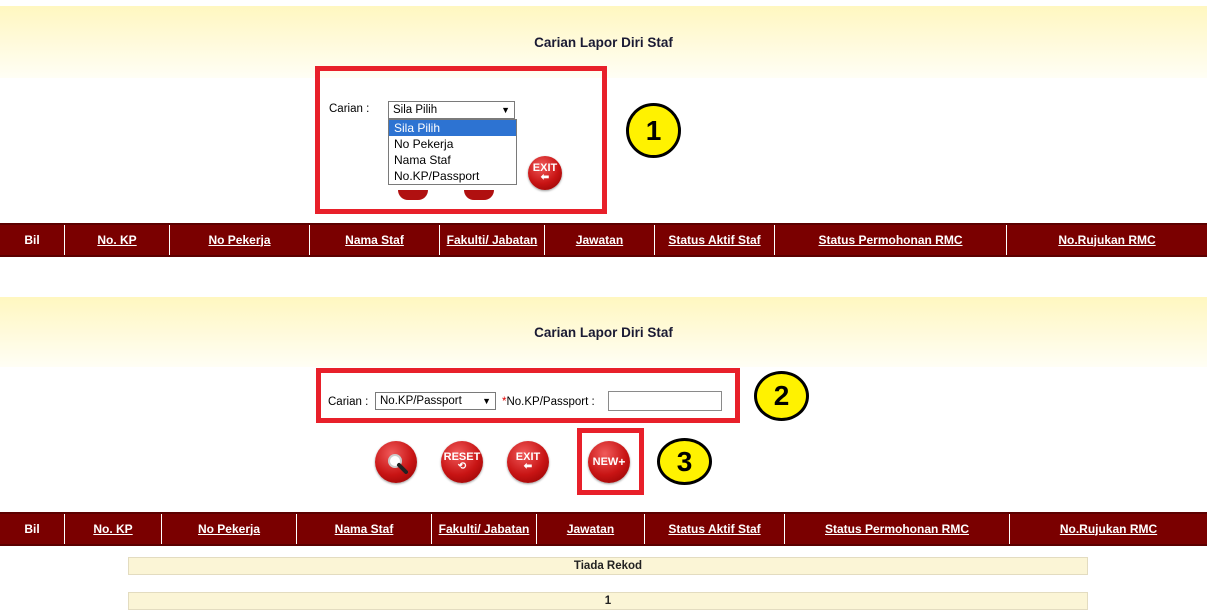  Describe the element at coordinates (348, 402) in the screenshot. I see `carian-label-bottom: Carian :` at that location.